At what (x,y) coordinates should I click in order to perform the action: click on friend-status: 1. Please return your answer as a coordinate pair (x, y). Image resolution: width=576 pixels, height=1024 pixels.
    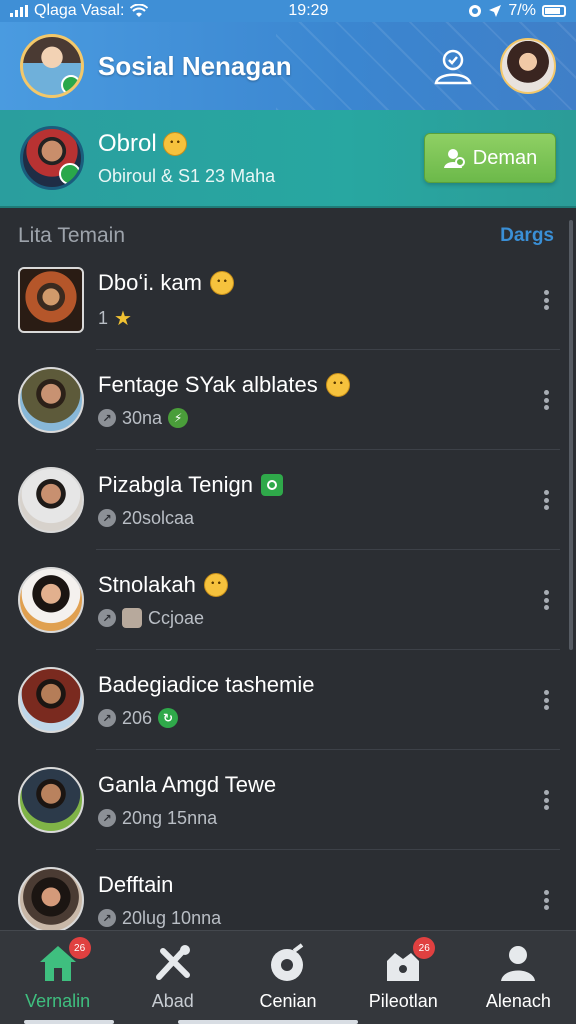
    Looking at the image, I should click on (103, 317).